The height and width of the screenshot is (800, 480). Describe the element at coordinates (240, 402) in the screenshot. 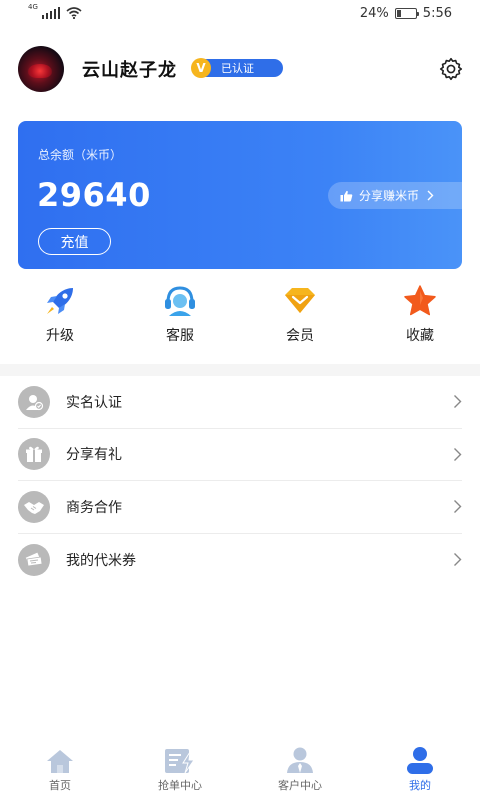

I see `menu-item-real-name-verification: 实名认证` at that location.